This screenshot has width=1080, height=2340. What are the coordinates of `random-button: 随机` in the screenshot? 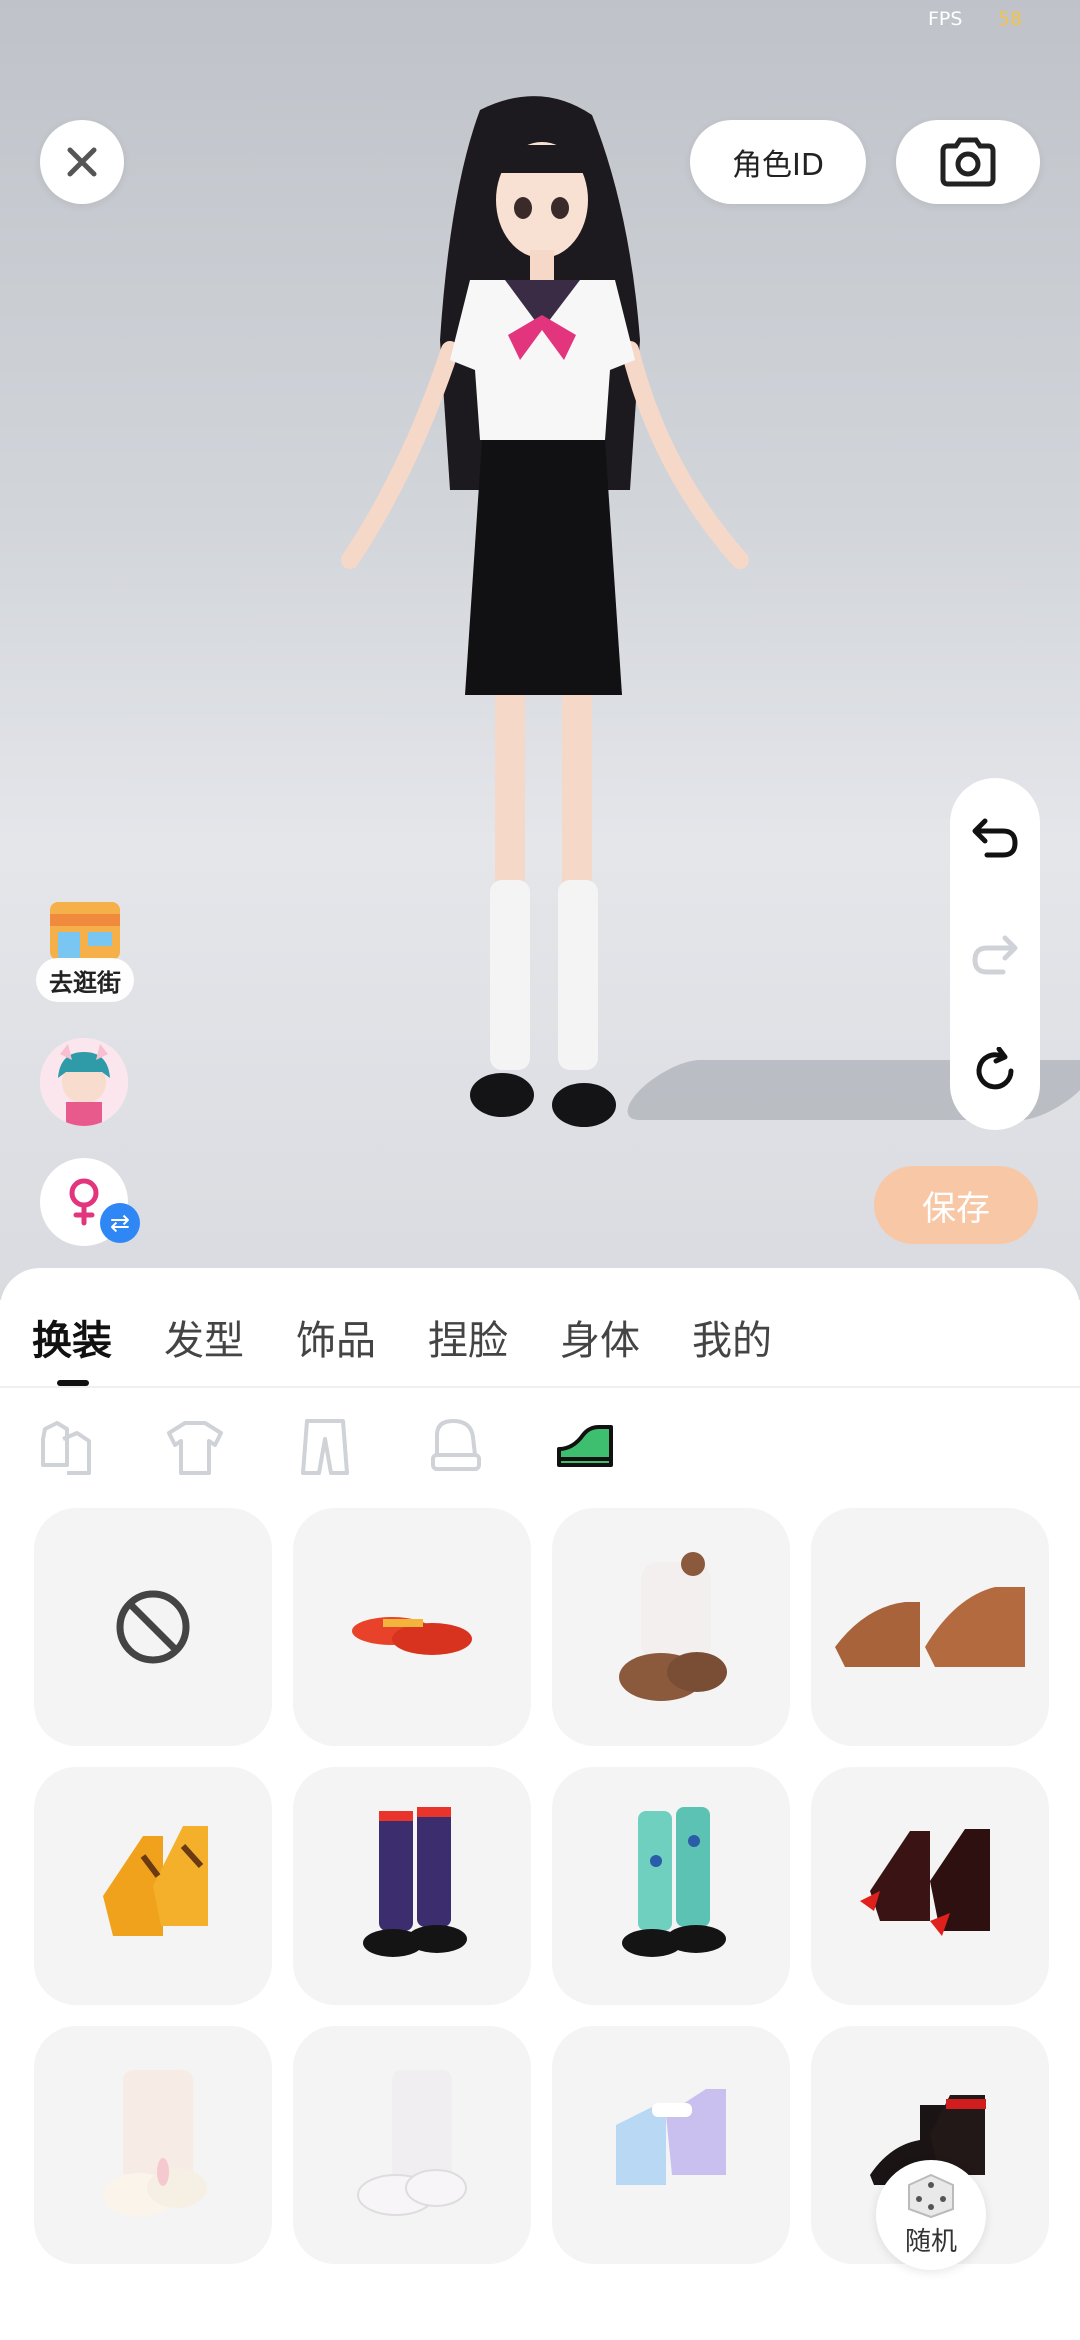 It's located at (931, 2215).